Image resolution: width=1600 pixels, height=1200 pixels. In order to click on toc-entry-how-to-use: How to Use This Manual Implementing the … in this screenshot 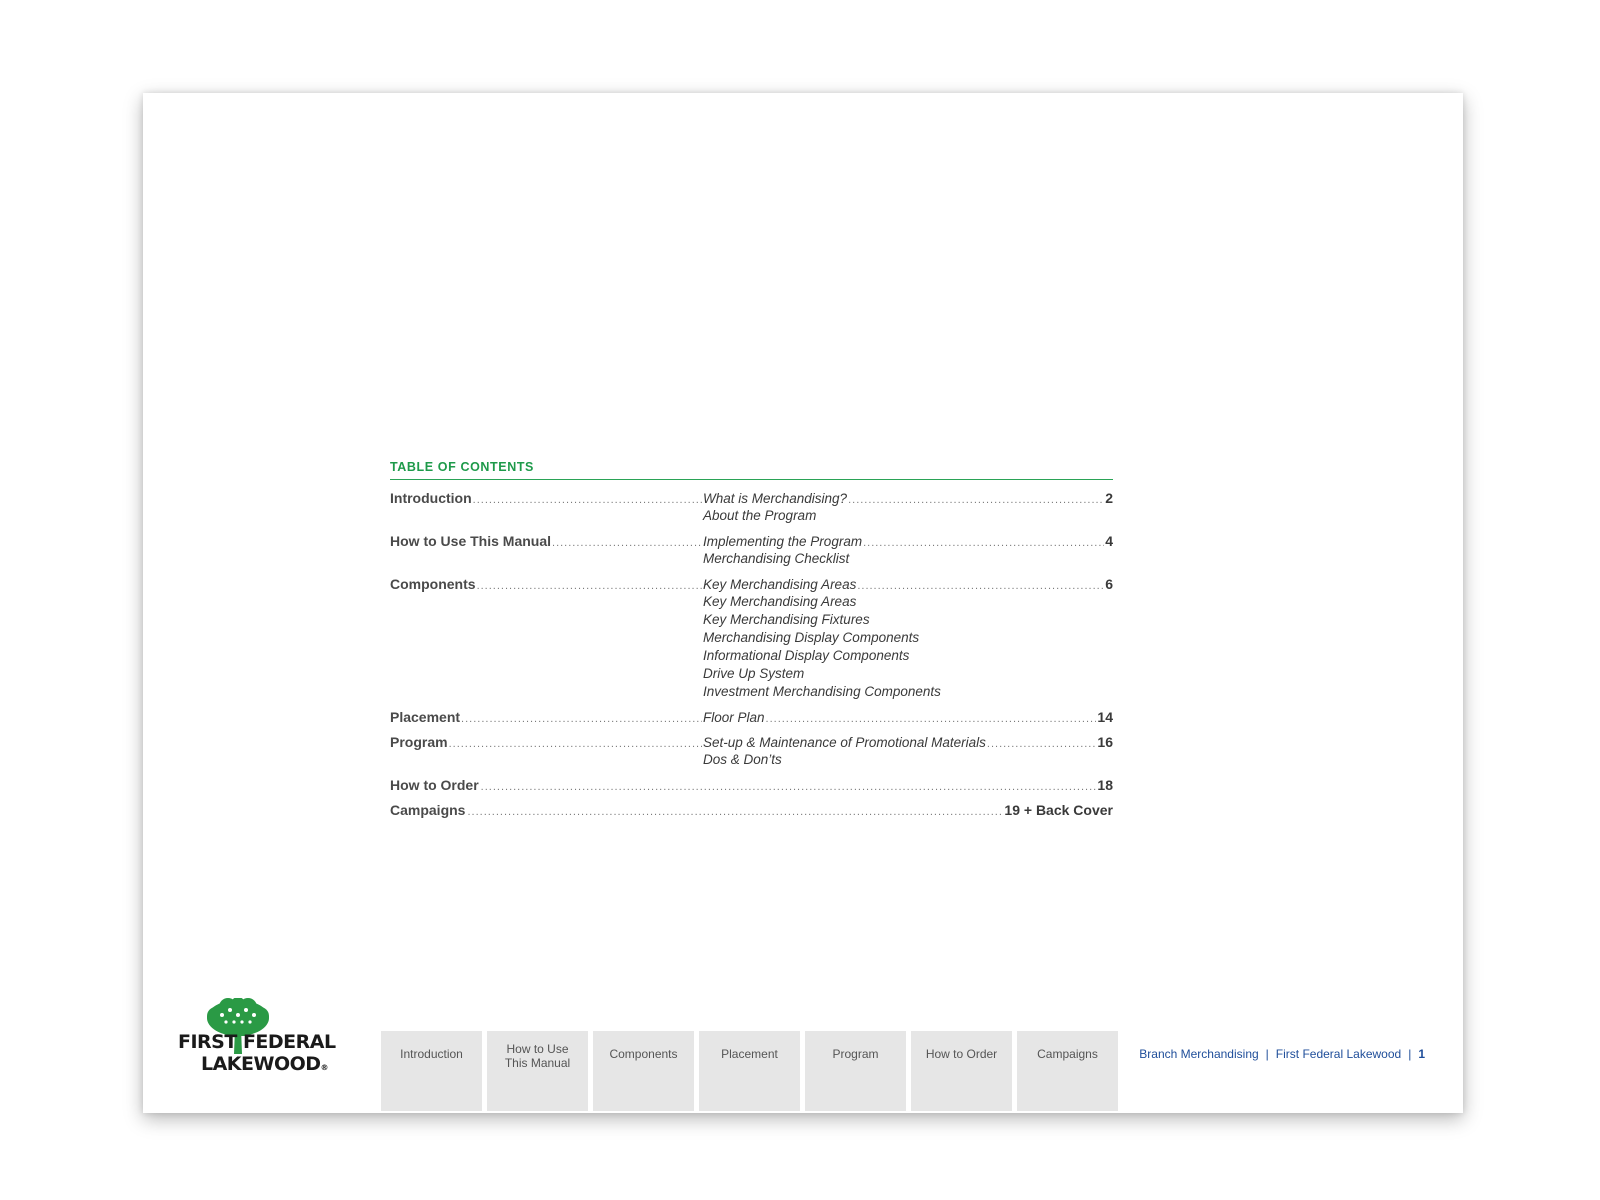, I will do `click(751, 551)`.